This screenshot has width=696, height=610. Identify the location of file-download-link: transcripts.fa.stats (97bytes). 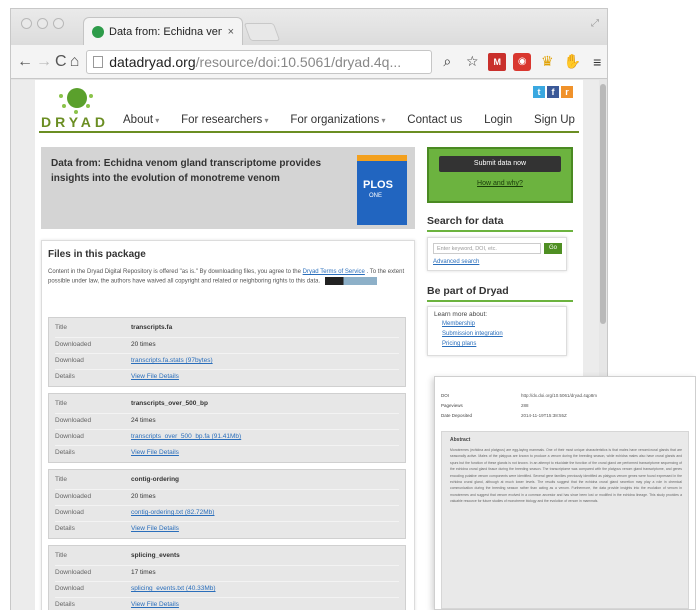
(172, 360).